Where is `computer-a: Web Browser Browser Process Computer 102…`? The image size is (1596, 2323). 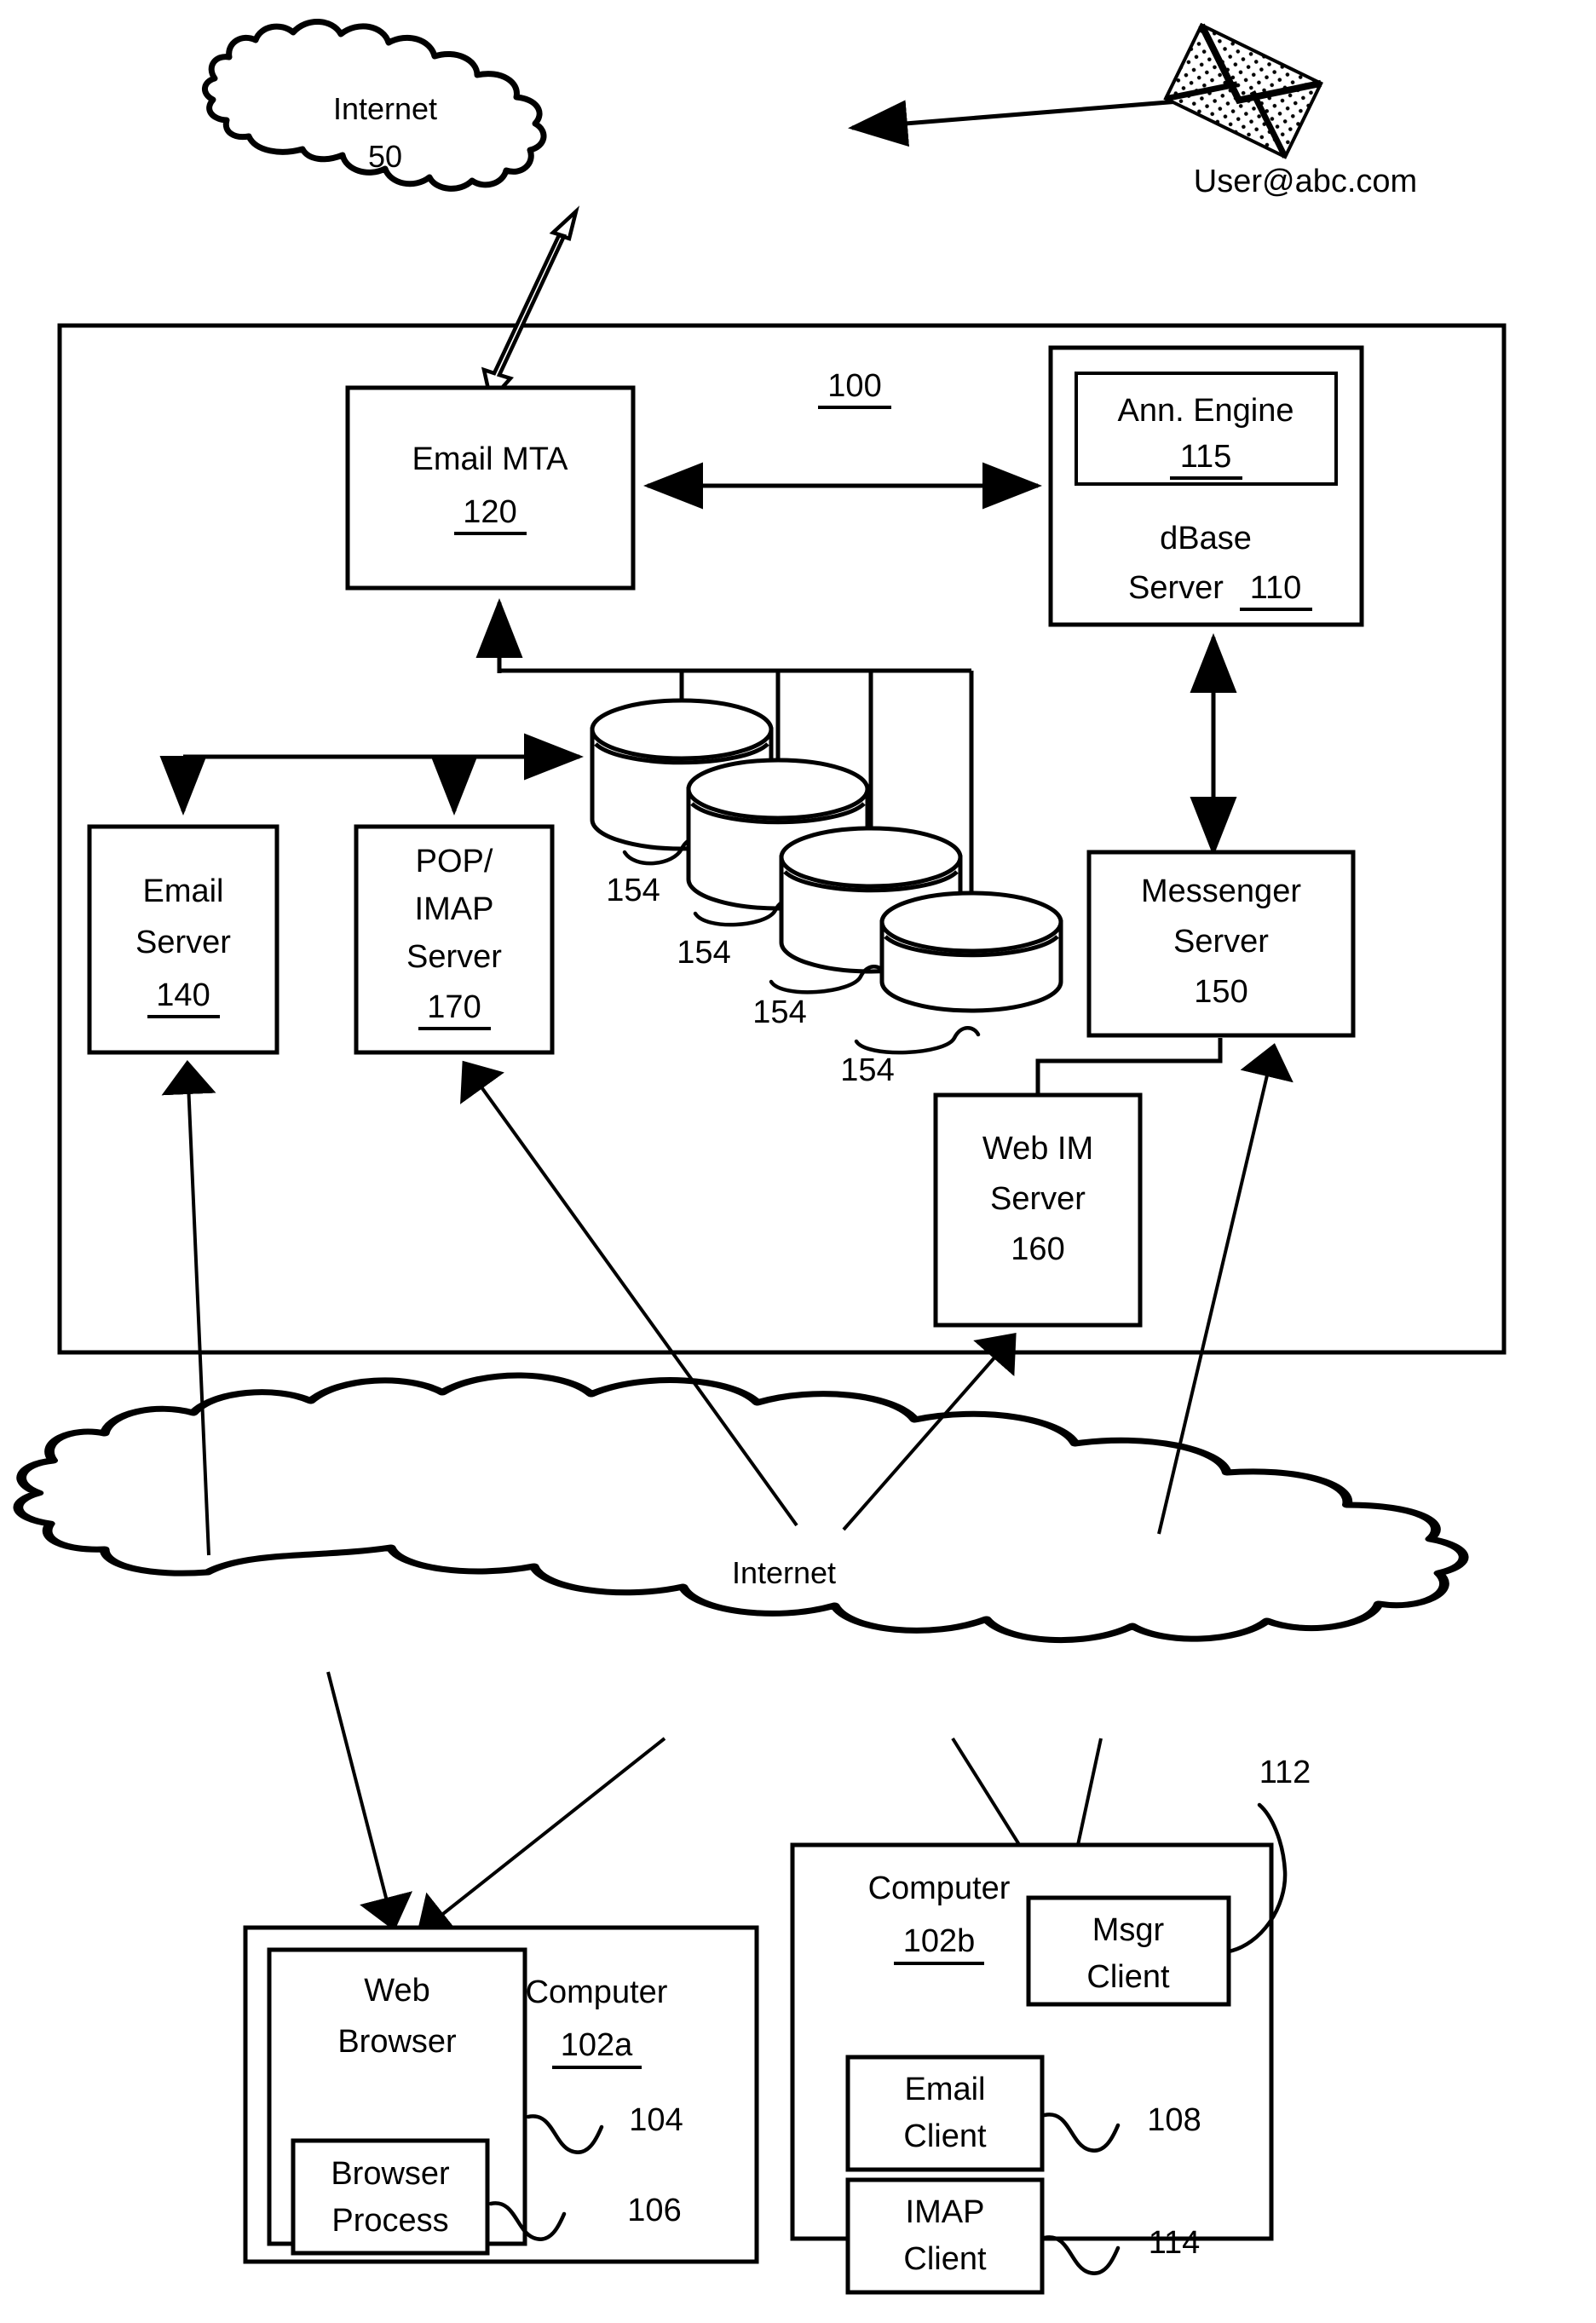 computer-a: Web Browser Browser Process Computer 102… is located at coordinates (501, 2094).